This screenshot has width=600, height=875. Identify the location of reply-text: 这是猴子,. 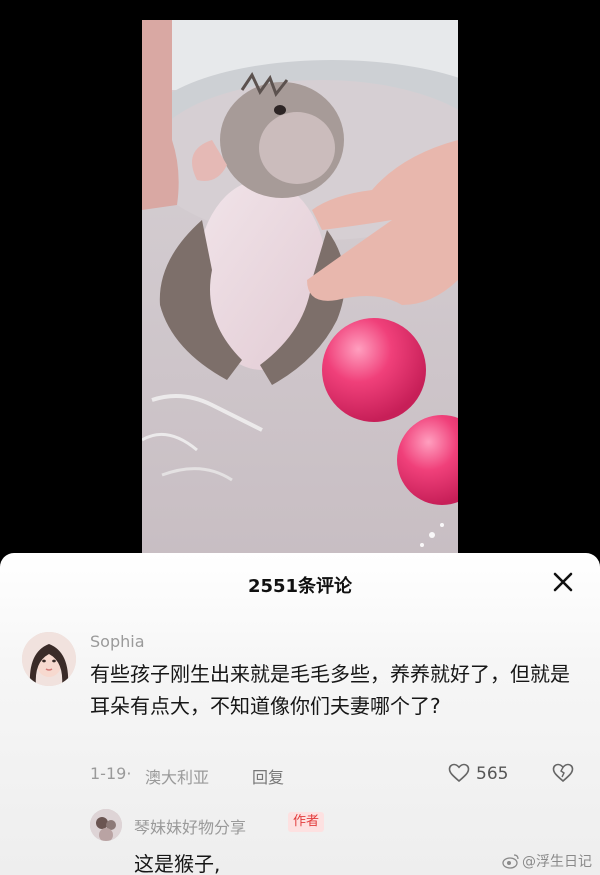
(177, 863).